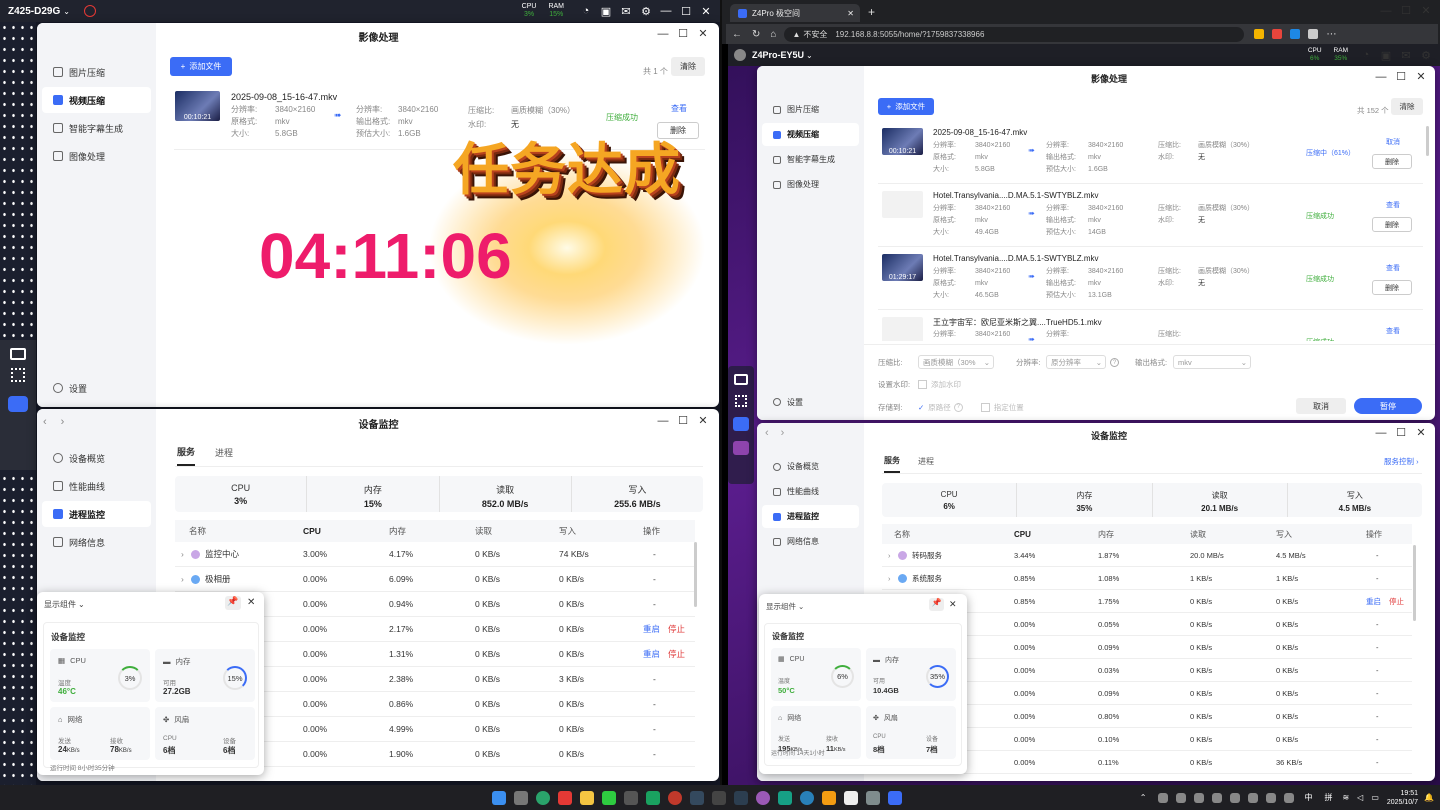  What do you see at coordinates (902, 204) in the screenshot?
I see `video-thumbnail` at bounding box center [902, 204].